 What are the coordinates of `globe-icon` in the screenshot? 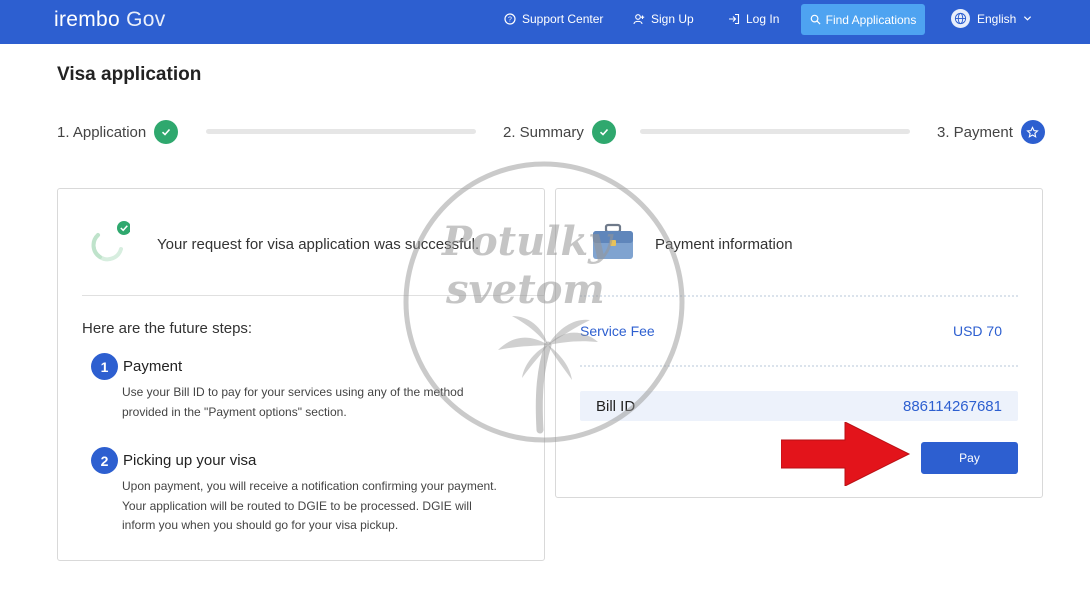 It's located at (960, 18).